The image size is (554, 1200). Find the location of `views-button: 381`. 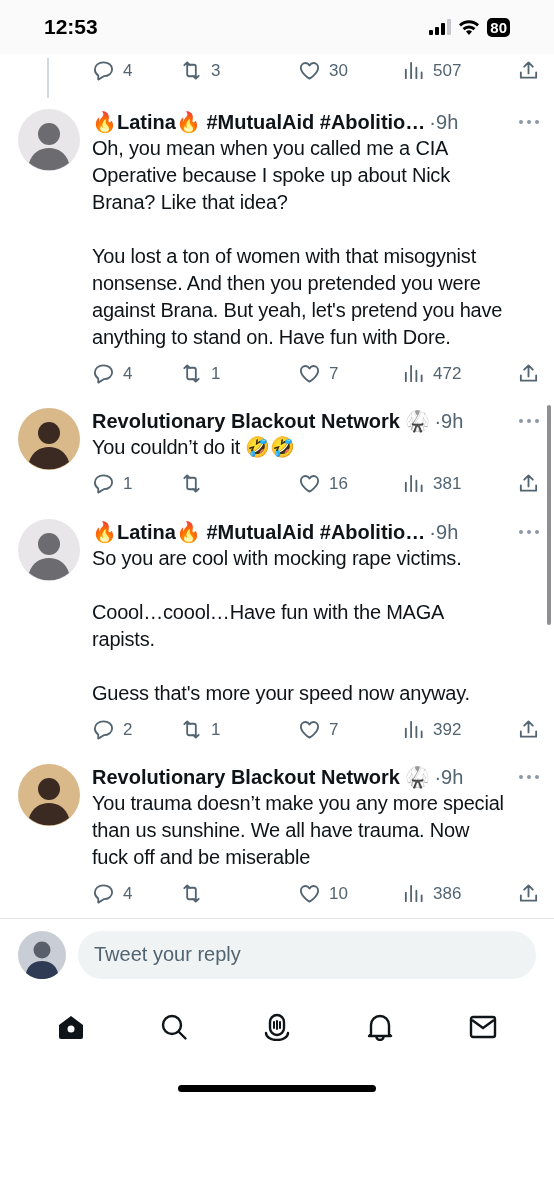

views-button: 381 is located at coordinates (459, 484).